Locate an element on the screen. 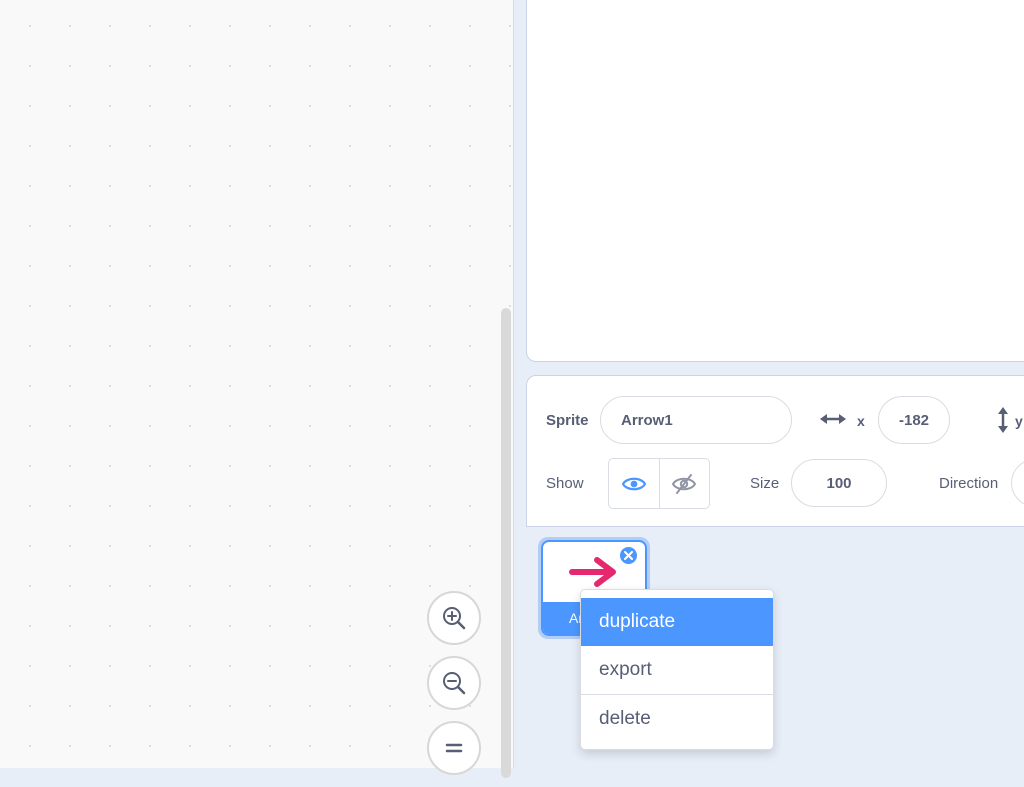  visibility-toggle is located at coordinates (659, 483).